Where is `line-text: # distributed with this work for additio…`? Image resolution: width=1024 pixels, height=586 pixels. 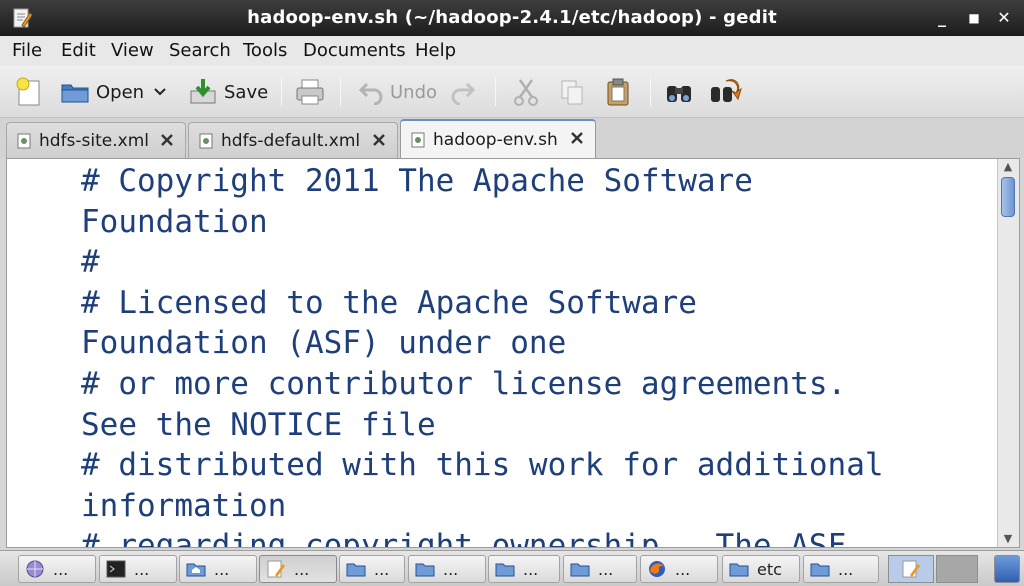
line-text: # distributed with this work for additio… is located at coordinates (538, 485).